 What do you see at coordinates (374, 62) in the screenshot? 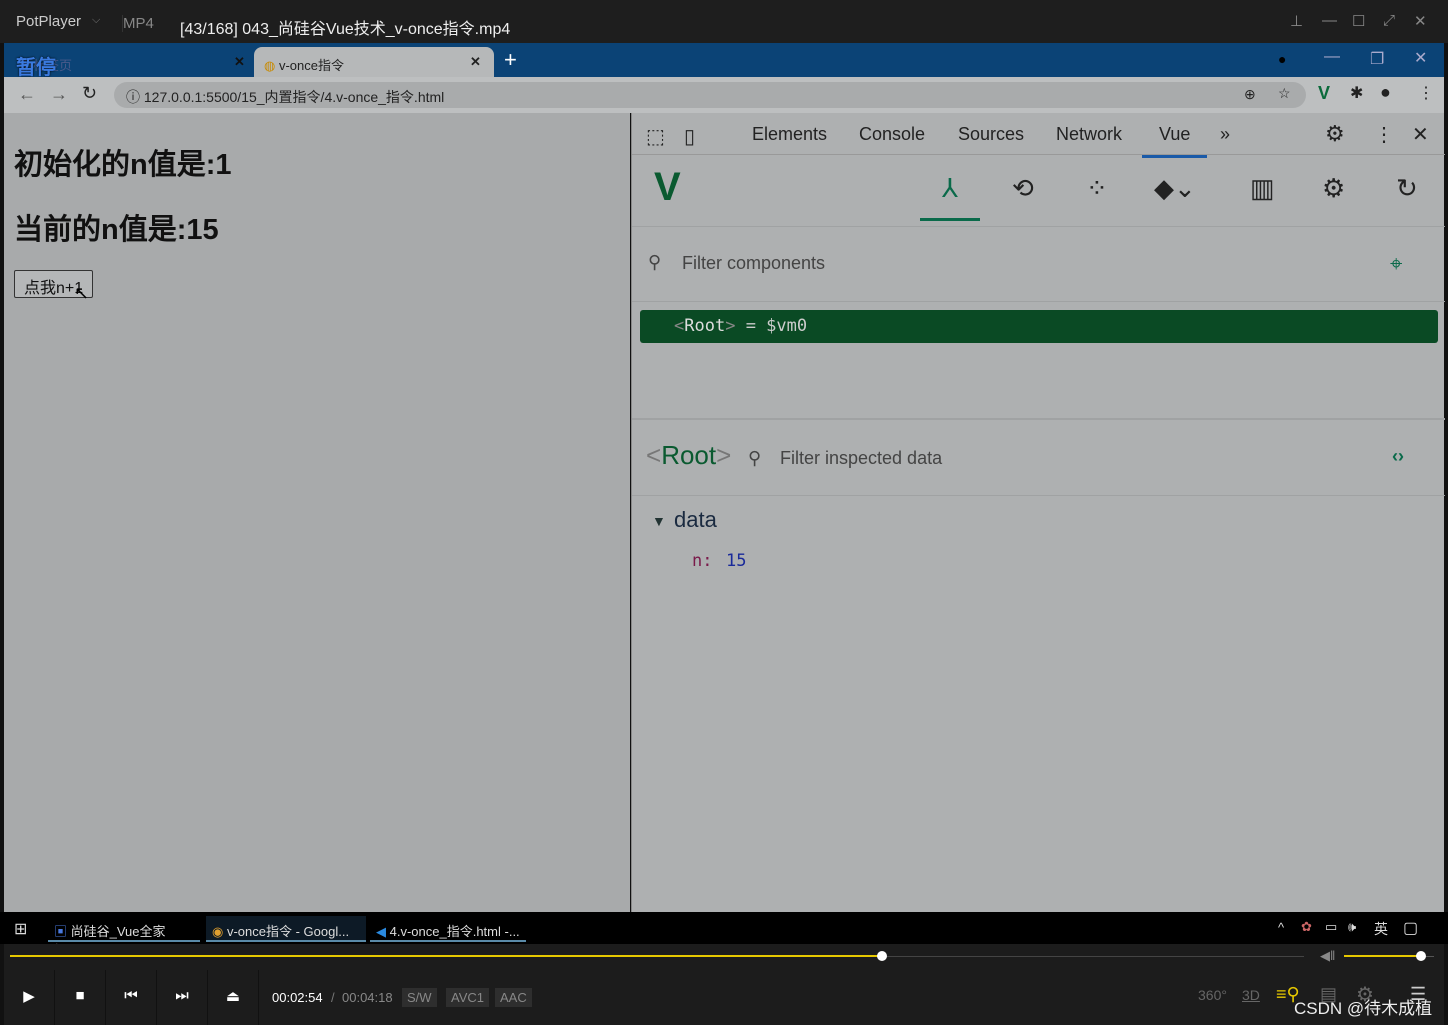
I see `tab-v-once: ◍ v-once指令 ✕` at bounding box center [374, 62].